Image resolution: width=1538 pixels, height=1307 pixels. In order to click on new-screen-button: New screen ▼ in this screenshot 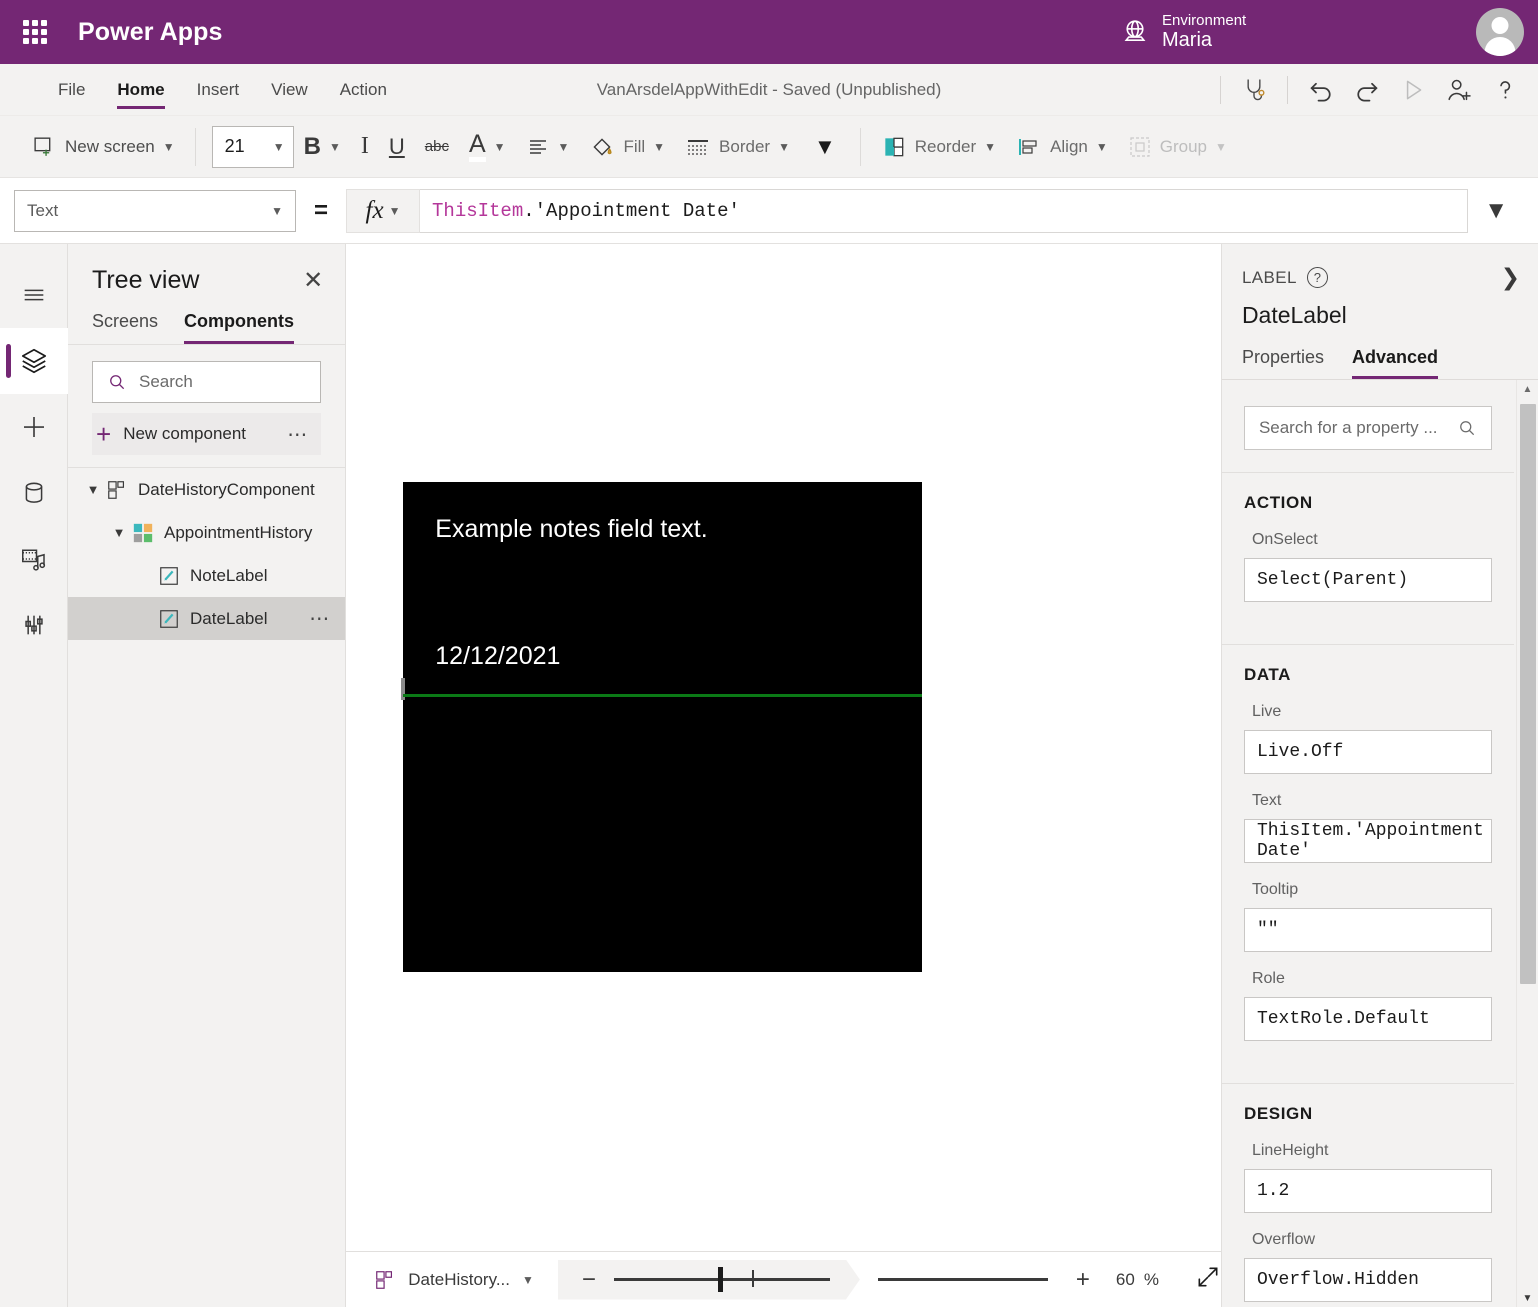, I will do `click(103, 147)`.